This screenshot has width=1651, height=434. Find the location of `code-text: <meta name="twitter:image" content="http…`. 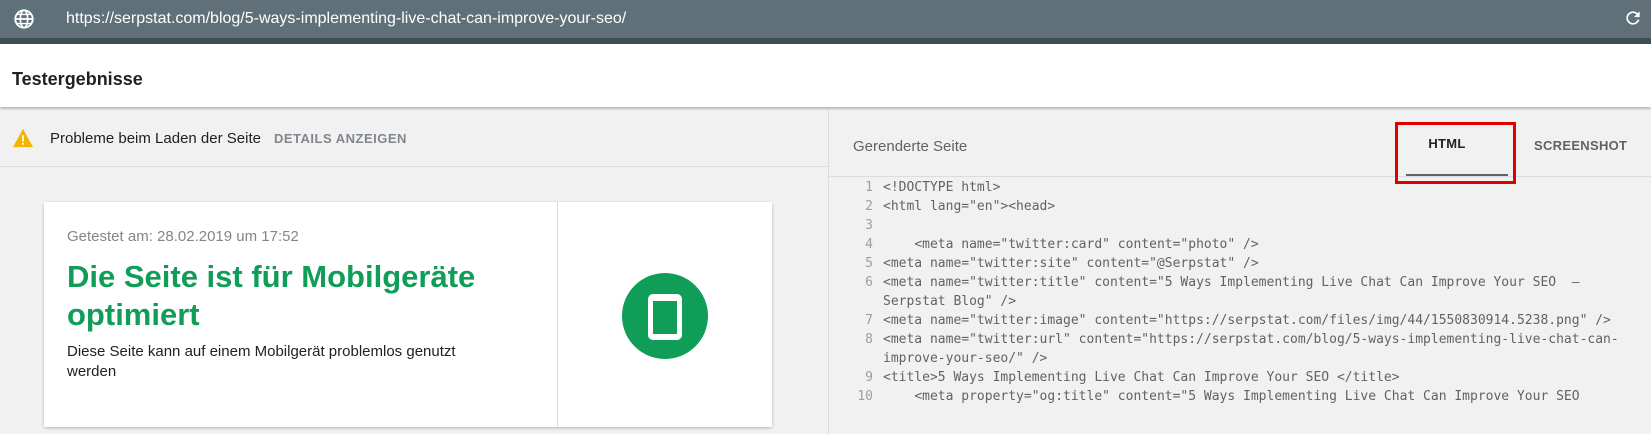

code-text: <meta name="twitter:image" content="http… is located at coordinates (1247, 320).